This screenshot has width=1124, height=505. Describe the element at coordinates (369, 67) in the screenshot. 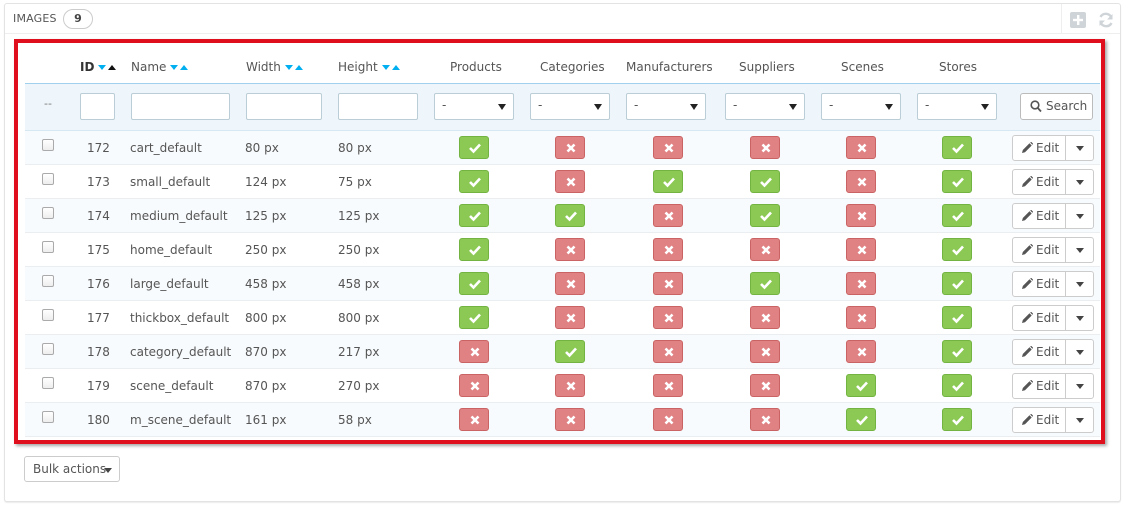

I see `col-header-height: Height` at that location.